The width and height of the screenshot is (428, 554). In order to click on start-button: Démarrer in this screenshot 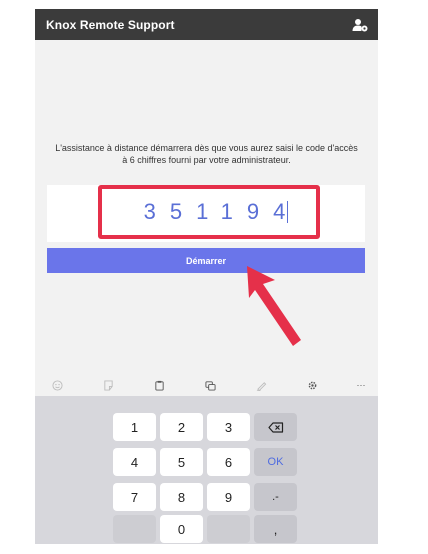, I will do `click(206, 260)`.